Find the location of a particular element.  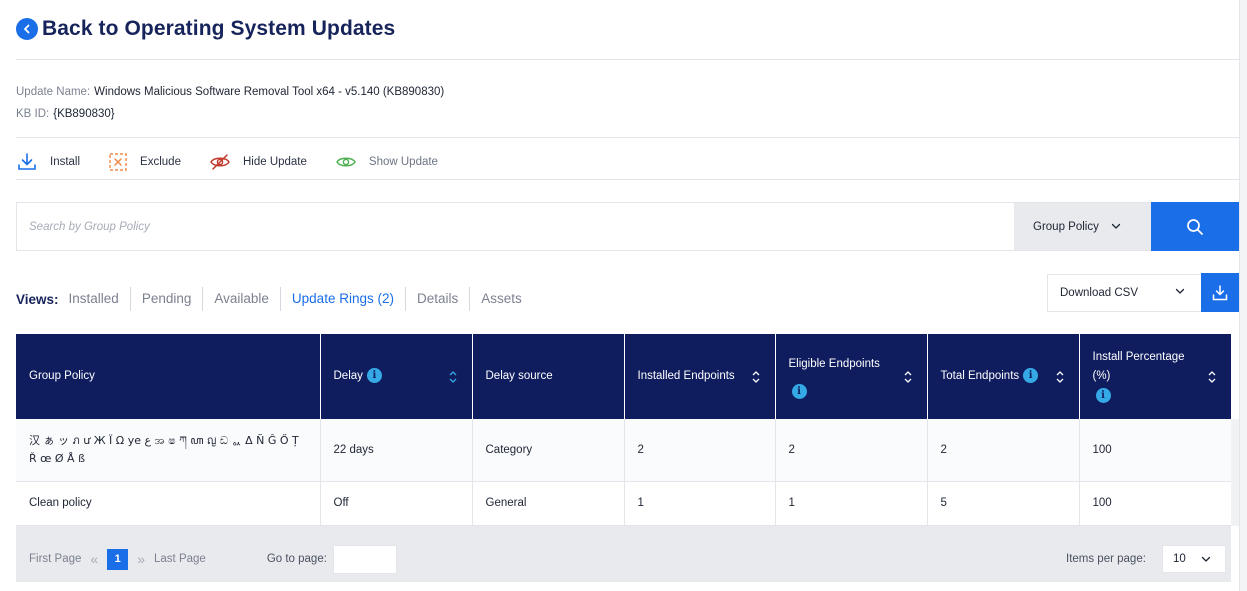

tab-installed: Installed is located at coordinates (100, 299).